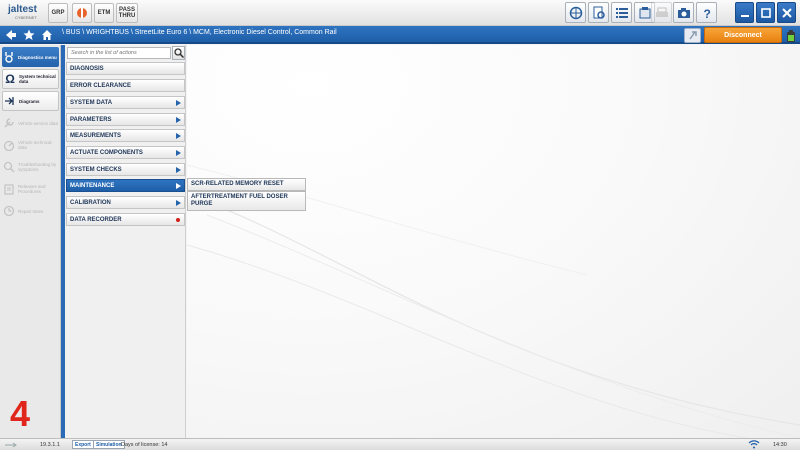  I want to click on sidebar-label-diagrams: Diagrams, so click(29, 101).